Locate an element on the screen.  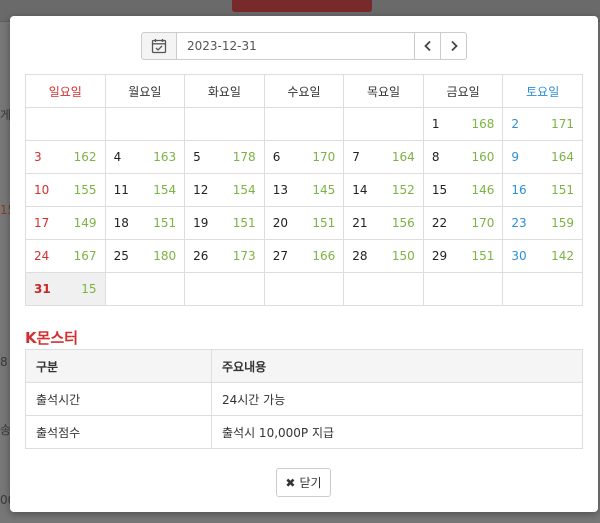
prev-month-button is located at coordinates (428, 46).